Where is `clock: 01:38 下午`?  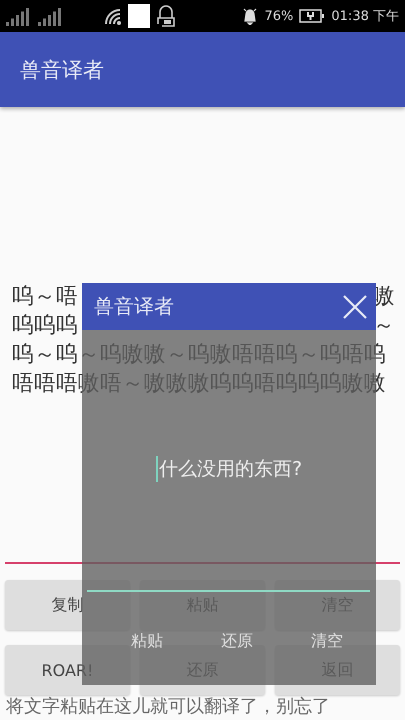 clock: 01:38 下午 is located at coordinates (365, 16).